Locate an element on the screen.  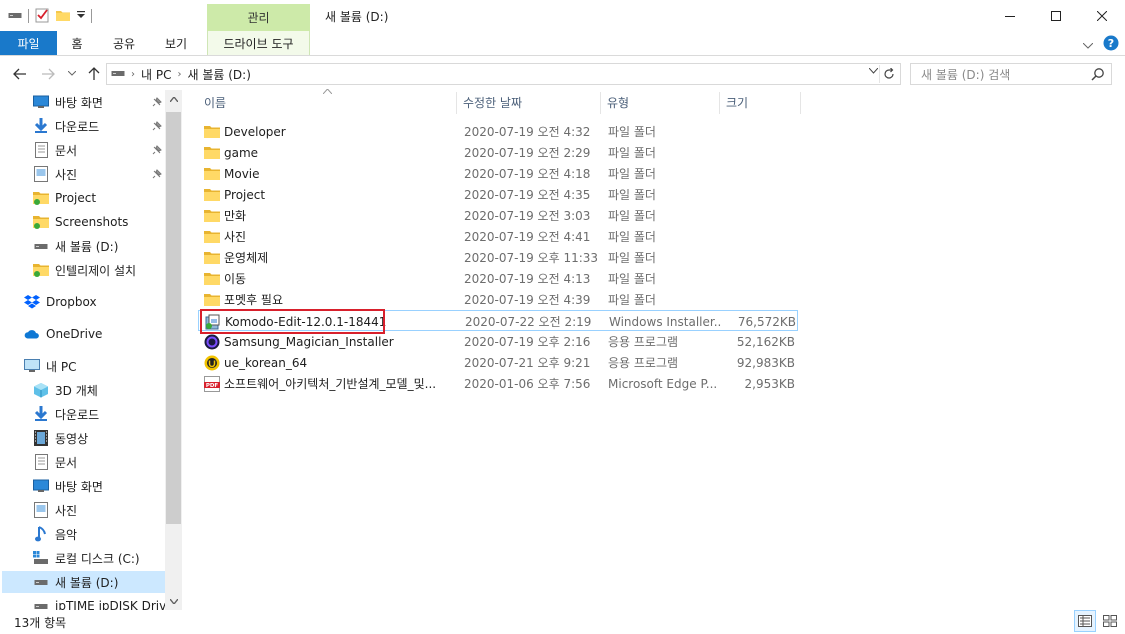
nav-item-dropbox: Dropbox is located at coordinates (82, 302).